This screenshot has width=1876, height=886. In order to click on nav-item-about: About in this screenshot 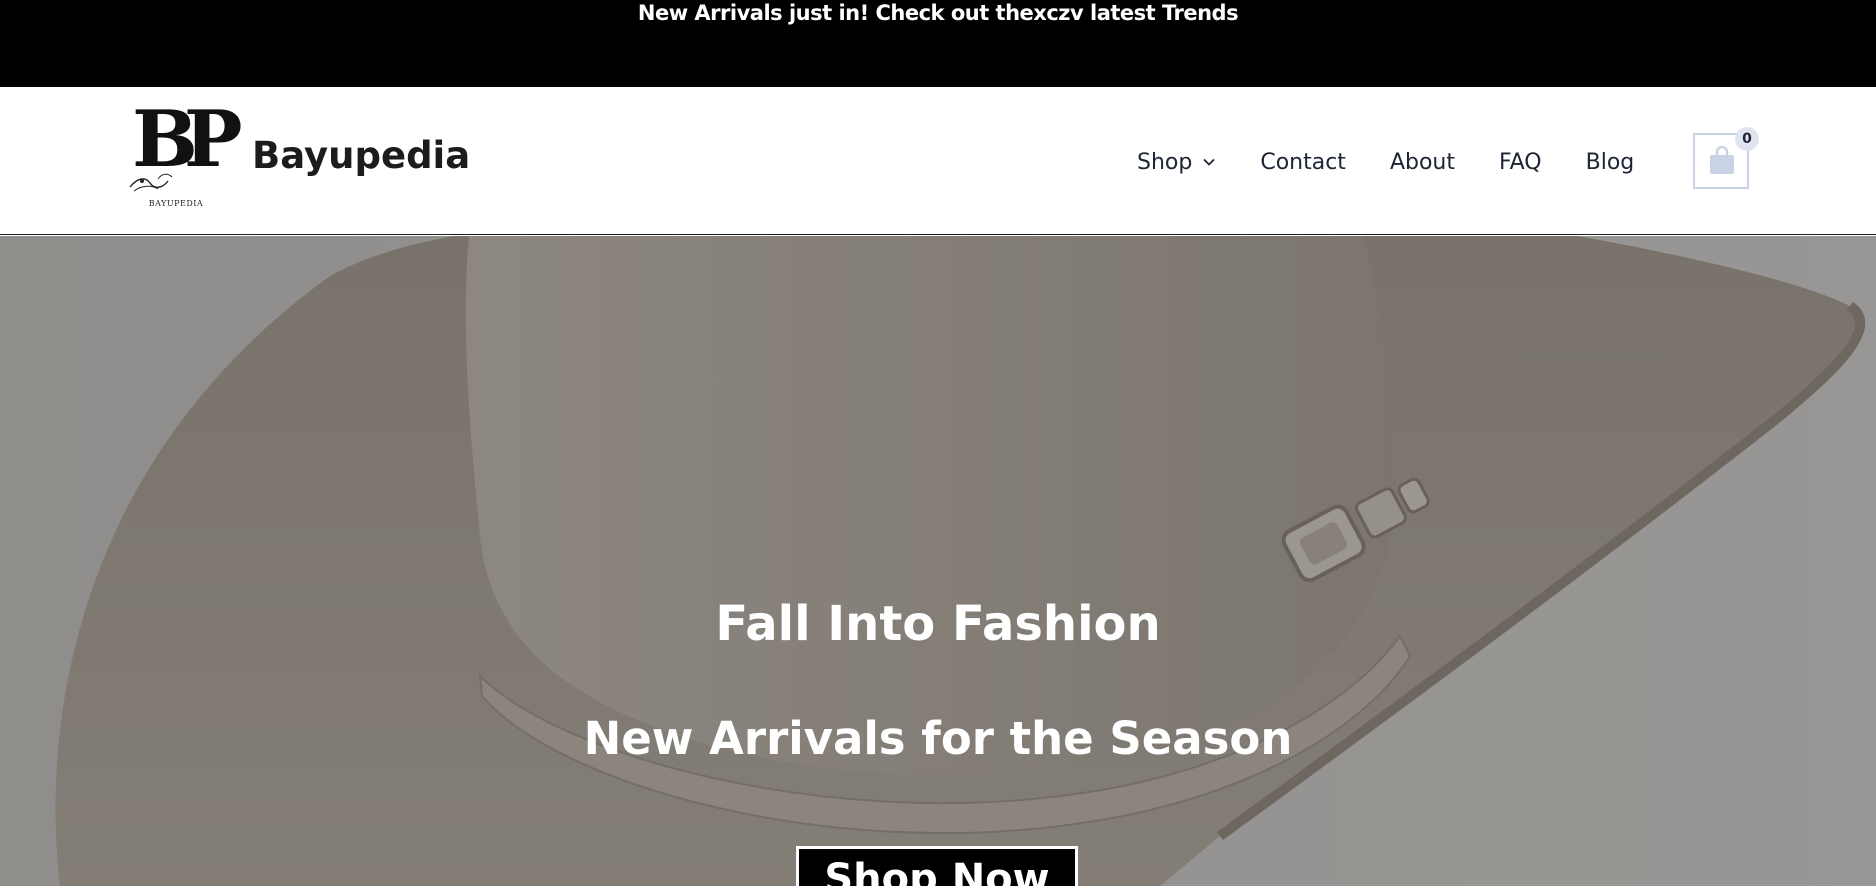, I will do `click(1422, 162)`.